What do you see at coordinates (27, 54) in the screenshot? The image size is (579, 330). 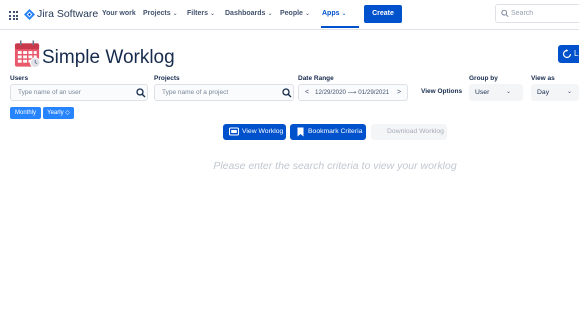 I see `calendar-logo-icon` at bounding box center [27, 54].